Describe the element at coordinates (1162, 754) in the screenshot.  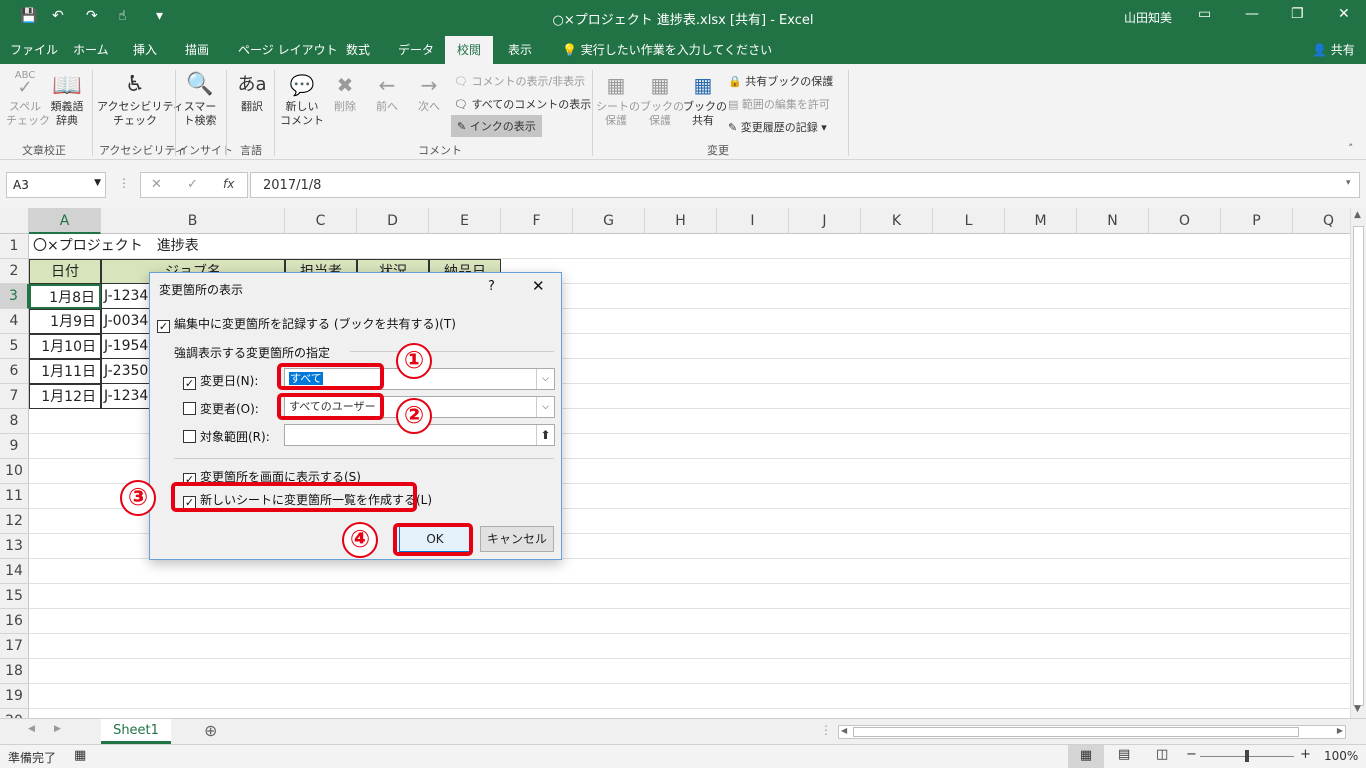
I see `page-break-view-icon: ◫` at that location.